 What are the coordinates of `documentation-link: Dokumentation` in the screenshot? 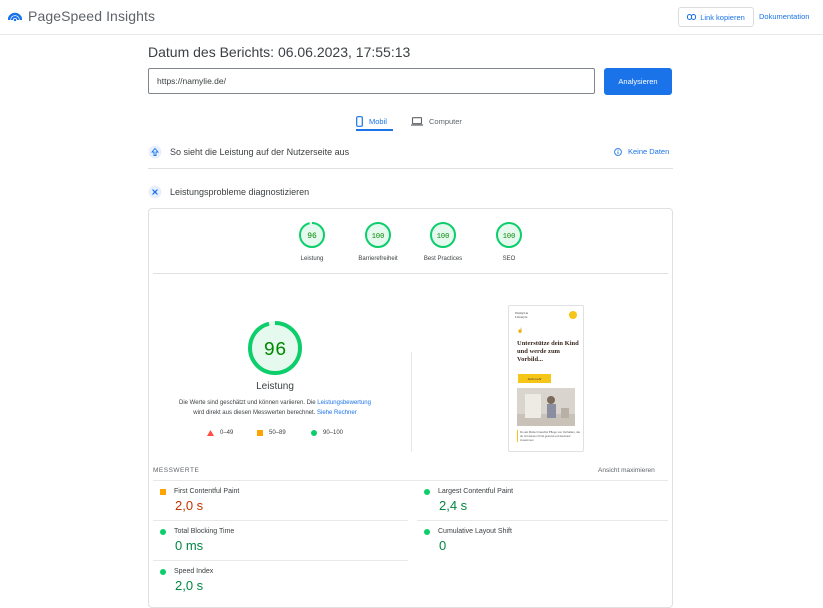 It's located at (784, 16).